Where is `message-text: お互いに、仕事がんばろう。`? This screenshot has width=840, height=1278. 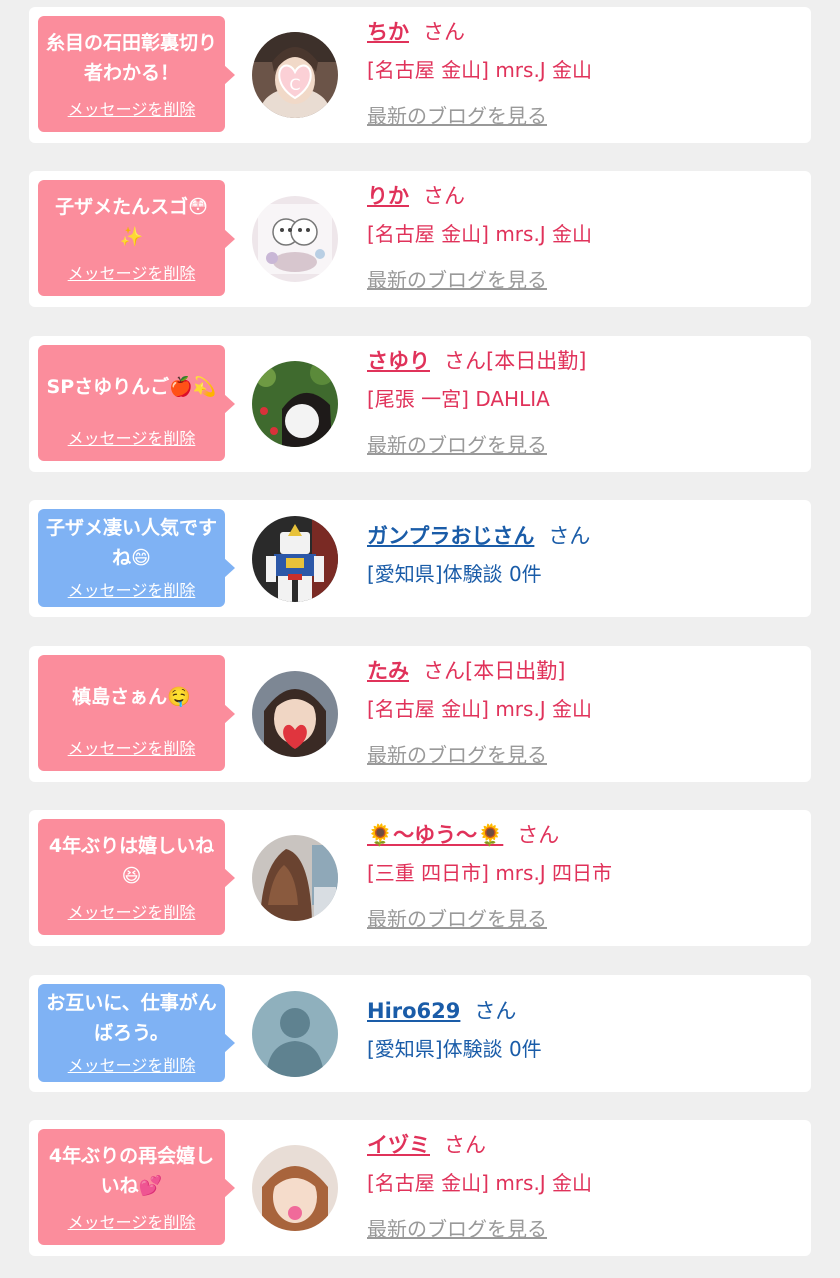
message-text: お互いに、仕事がんばろう。 is located at coordinates (131, 1018).